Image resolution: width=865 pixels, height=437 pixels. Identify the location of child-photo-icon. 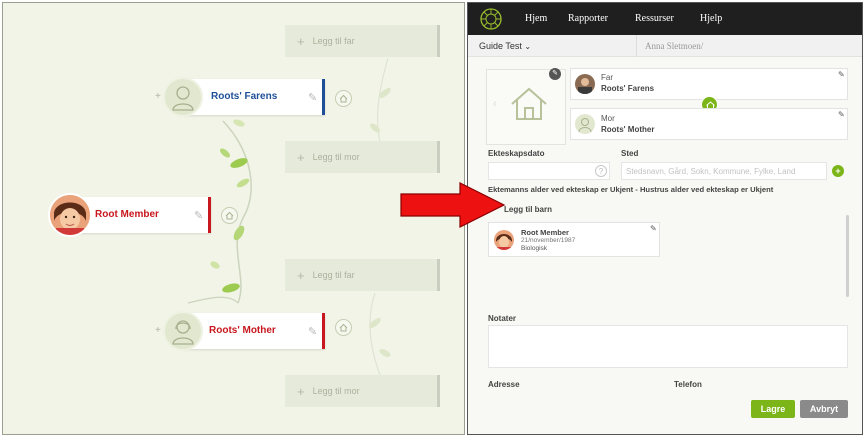
(70, 215).